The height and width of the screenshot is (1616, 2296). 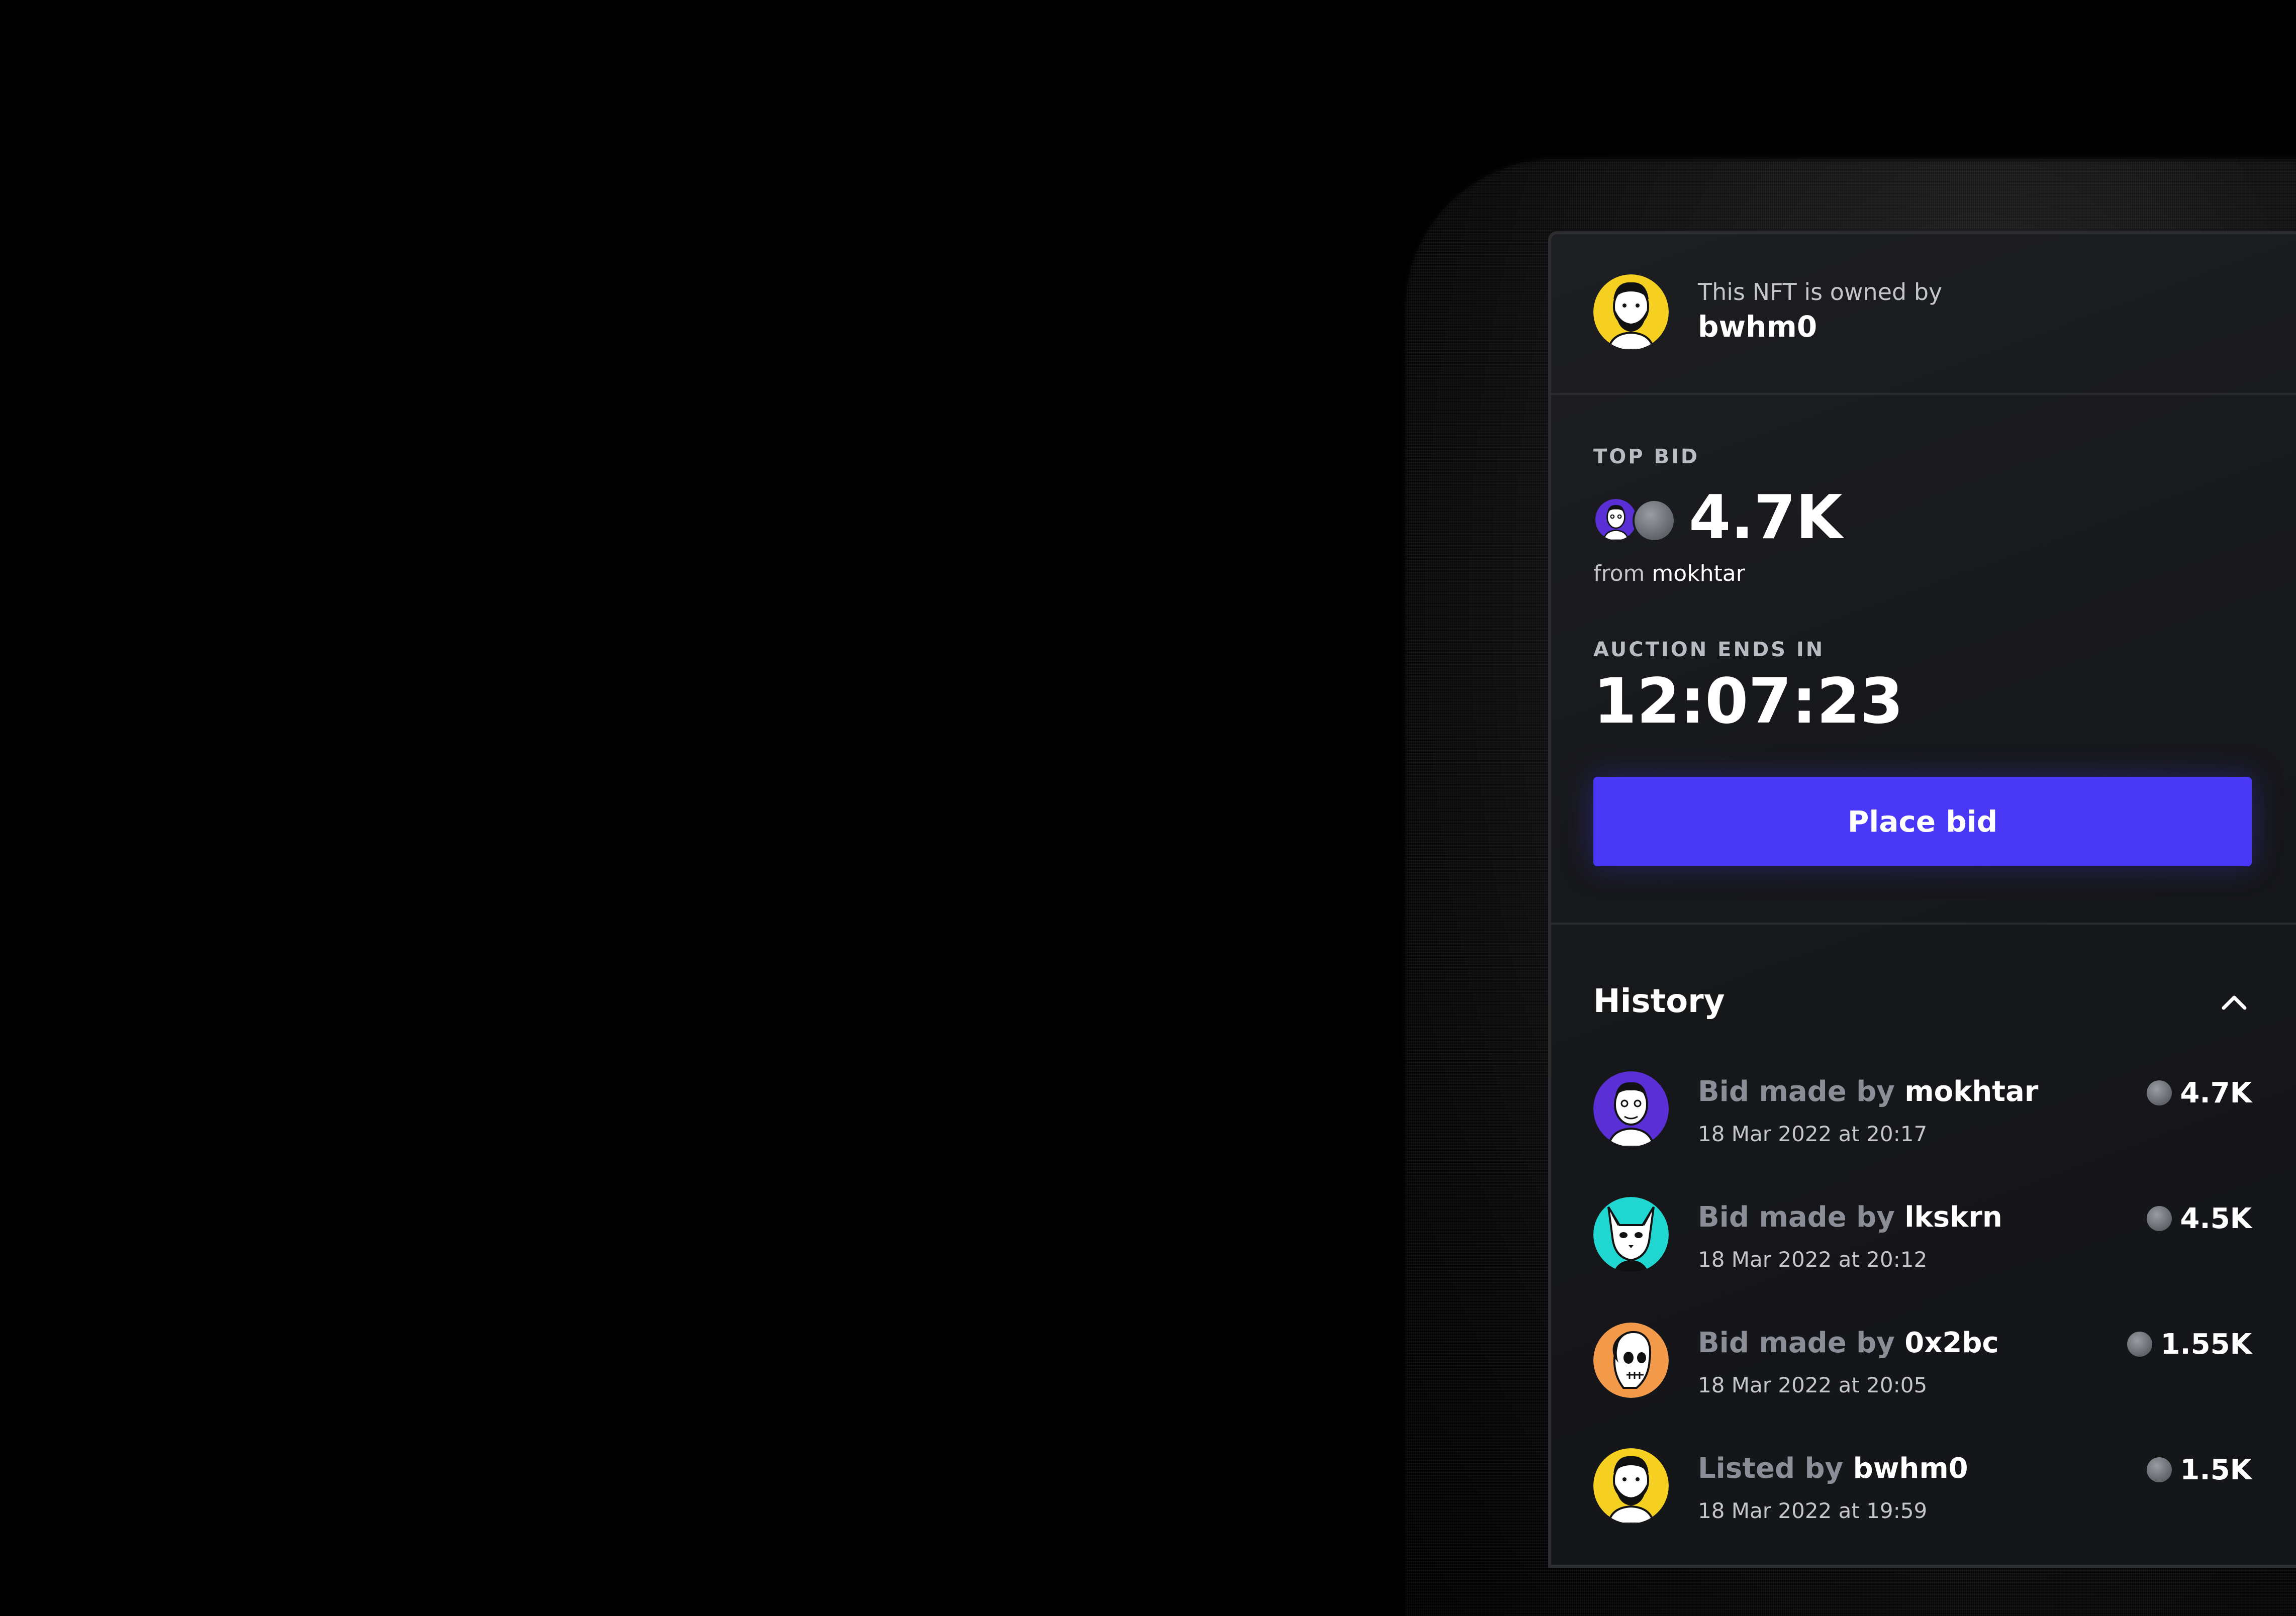 I want to click on history-amount: 1.5K, so click(x=2200, y=1469).